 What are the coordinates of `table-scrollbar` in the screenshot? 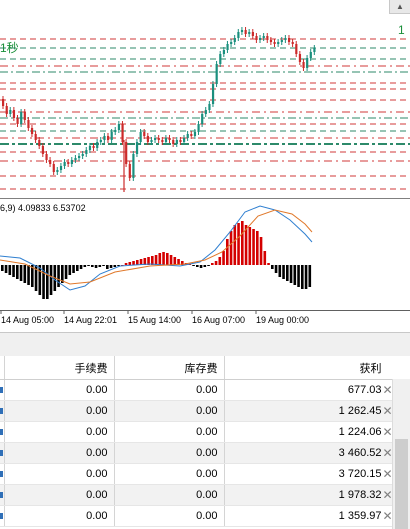 It's located at (401, 454).